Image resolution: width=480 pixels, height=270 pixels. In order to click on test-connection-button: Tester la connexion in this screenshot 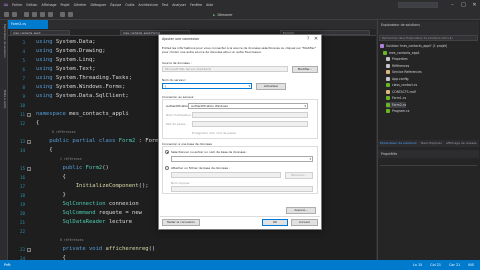, I will do `click(181, 222)`.